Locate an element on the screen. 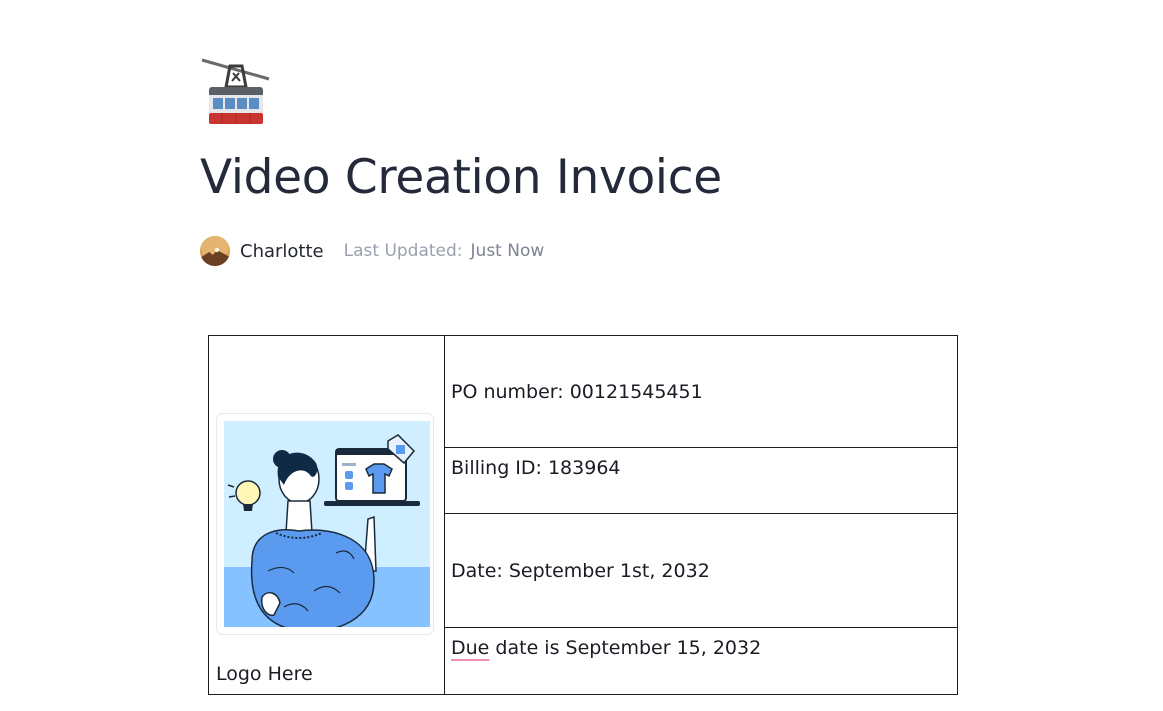 This screenshot has height=711, width=1163. last-updated-value: Just Now is located at coordinates (507, 251).